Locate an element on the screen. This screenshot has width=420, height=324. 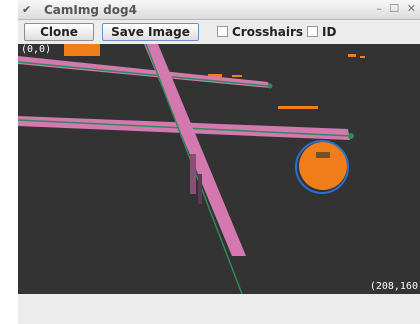
orange-blob-top-left is located at coordinates (82, 50).